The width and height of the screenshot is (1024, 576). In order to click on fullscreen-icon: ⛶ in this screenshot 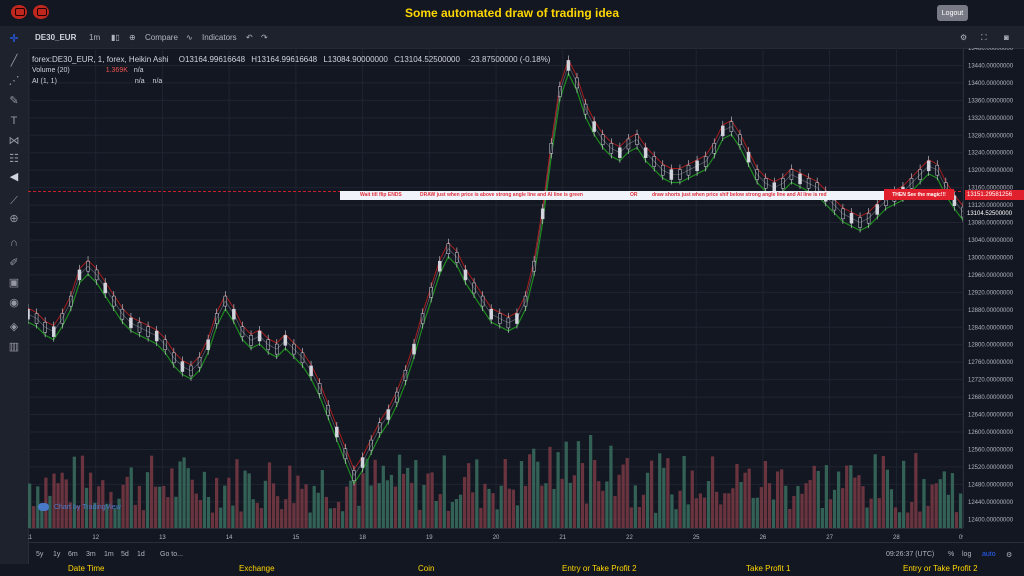, I will do `click(984, 38)`.